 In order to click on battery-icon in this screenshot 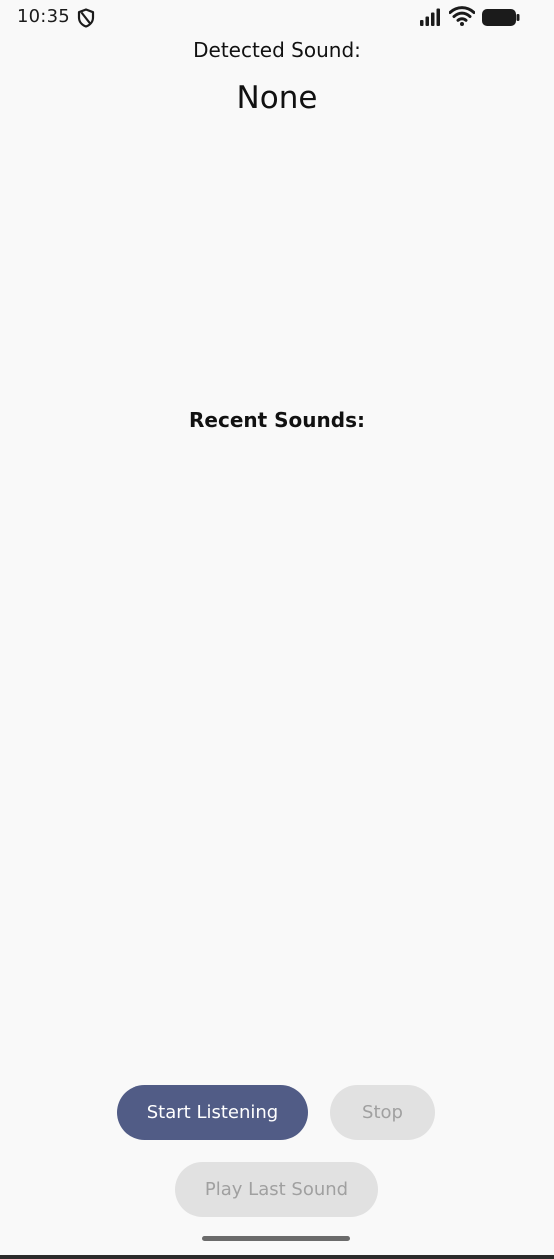, I will do `click(501, 17)`.